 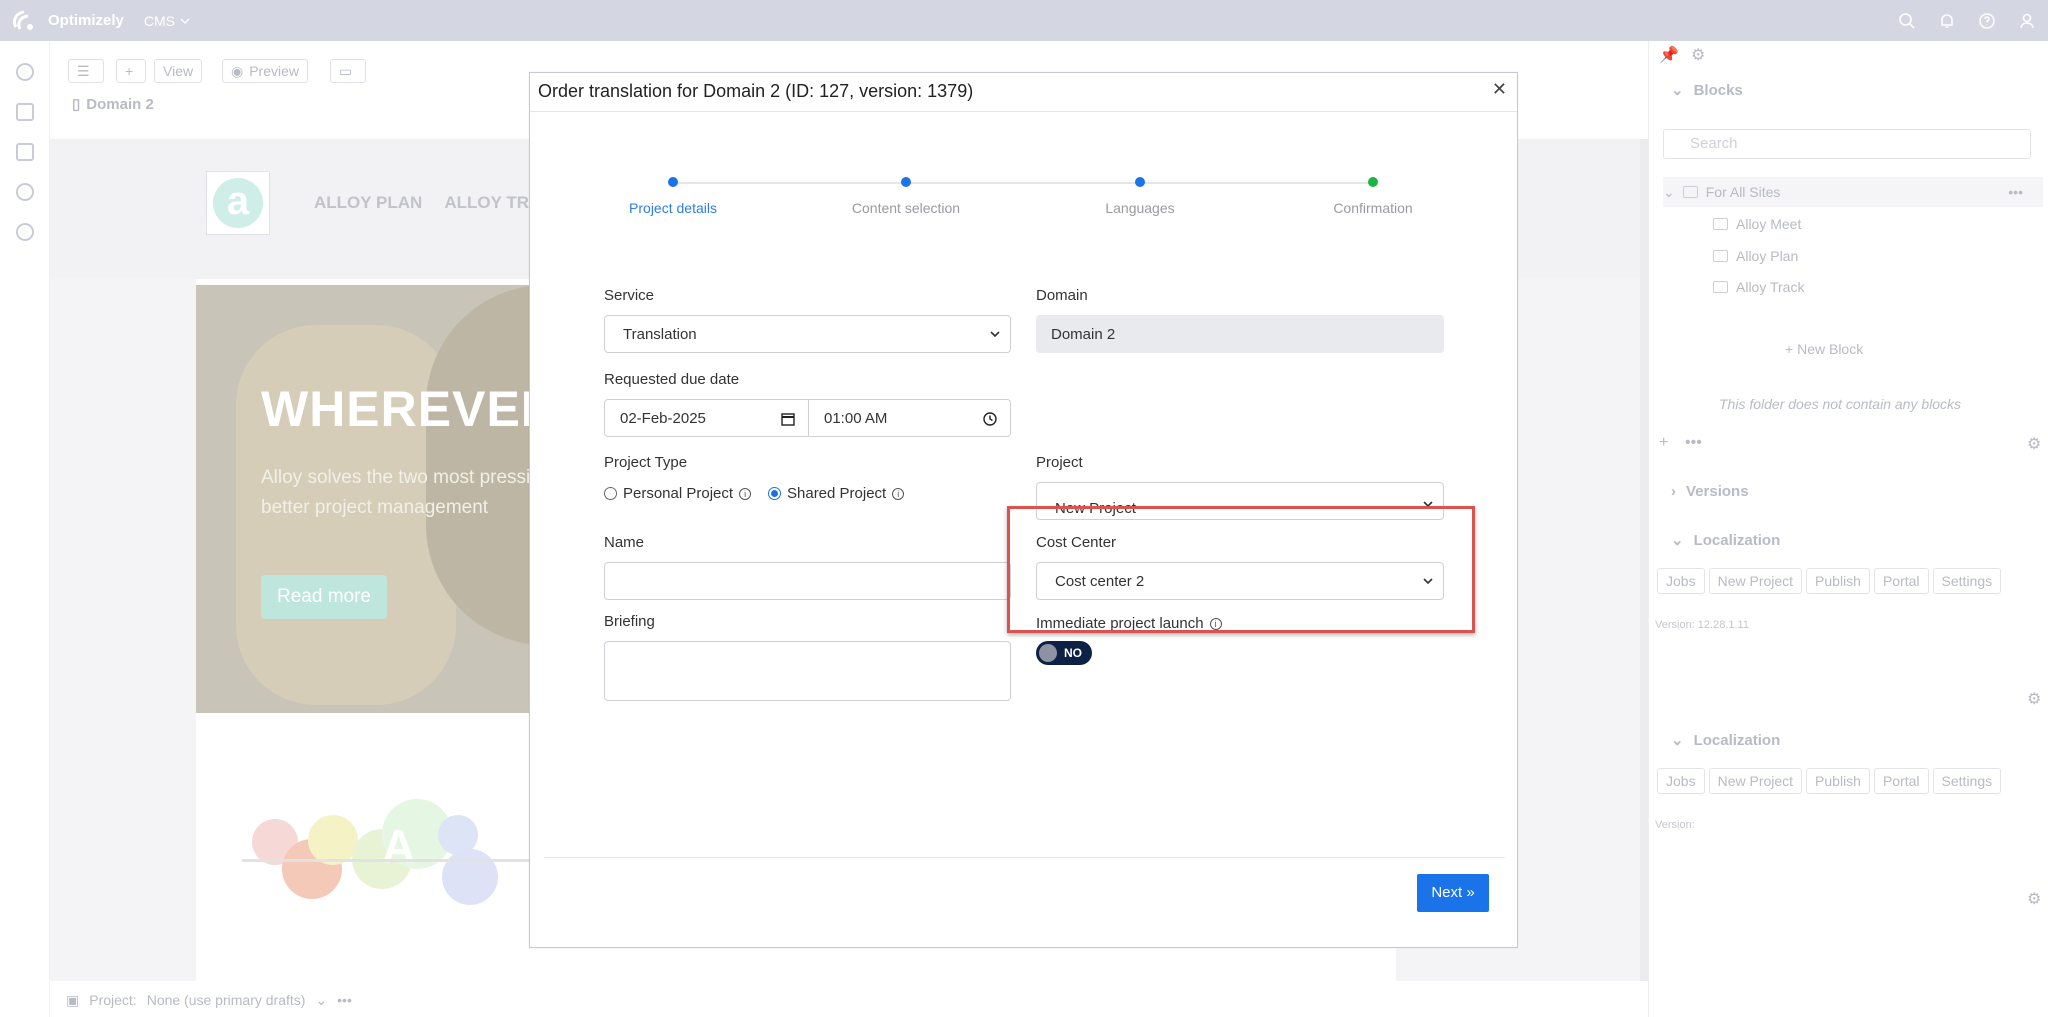 What do you see at coordinates (24, 152) in the screenshot?
I see `reports-icon` at bounding box center [24, 152].